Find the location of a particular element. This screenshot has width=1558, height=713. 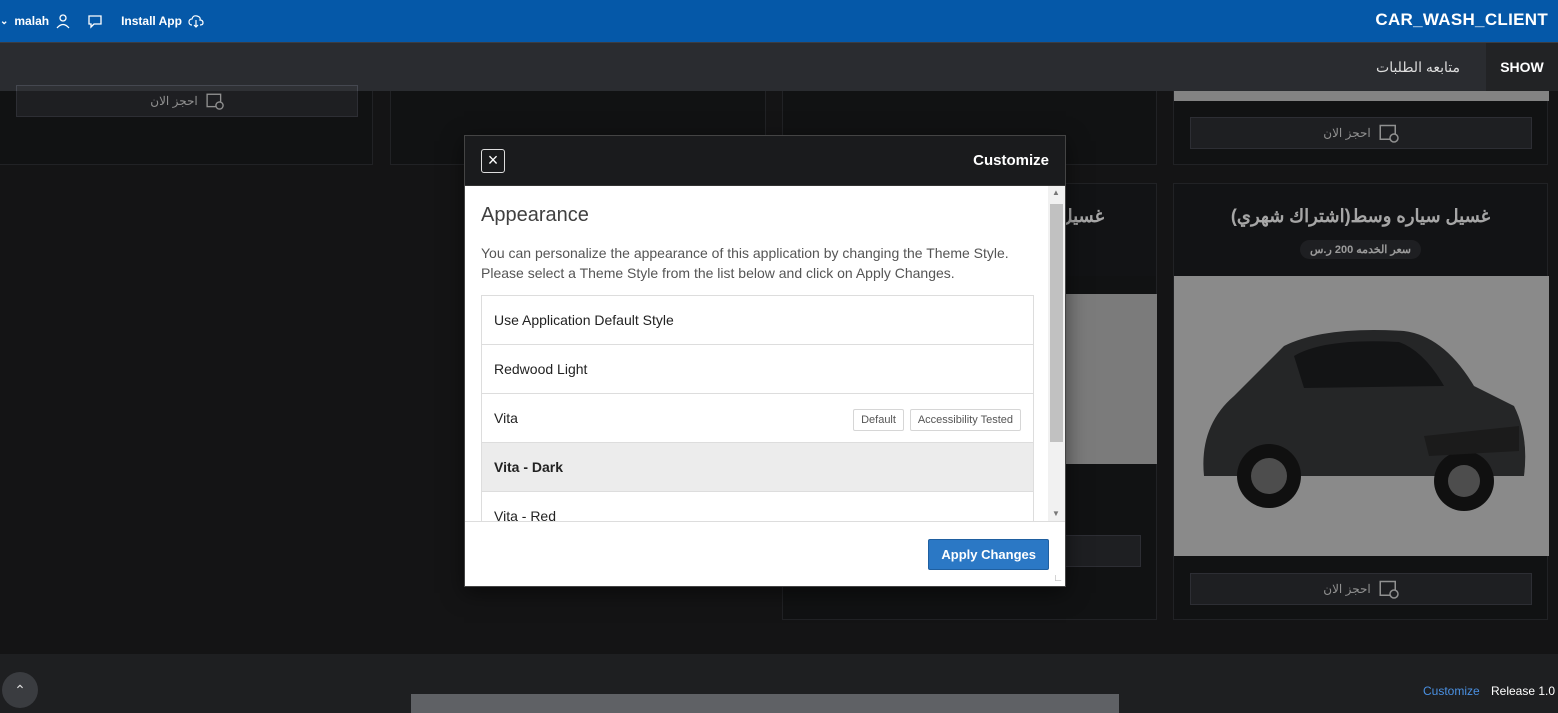

scroll-to-top-button: ⌃ is located at coordinates (20, 690).